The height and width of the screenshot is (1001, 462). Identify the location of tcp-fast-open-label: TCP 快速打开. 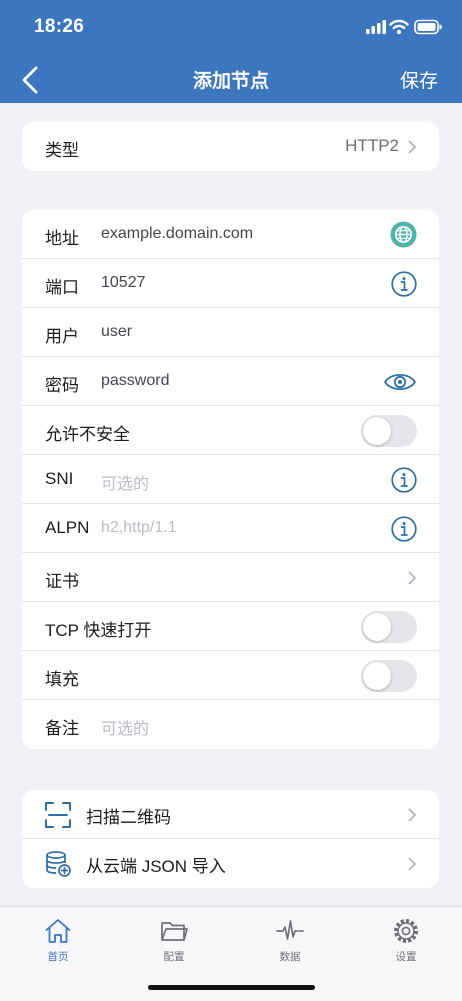
(98, 630).